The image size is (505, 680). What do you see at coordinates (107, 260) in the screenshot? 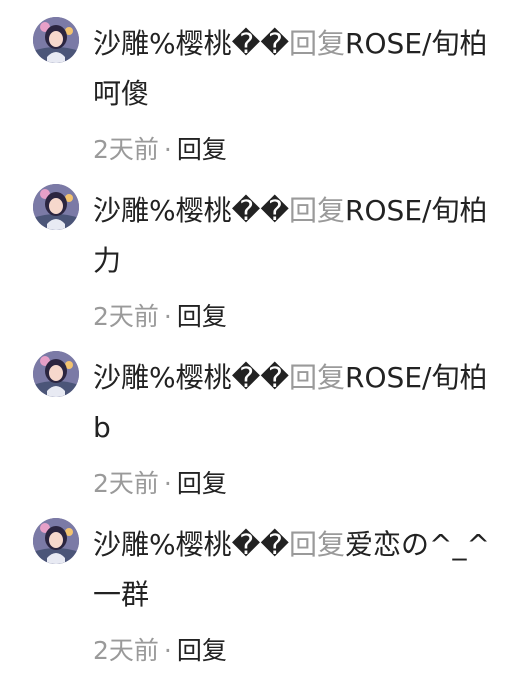
I see `comment-text: 力` at bounding box center [107, 260].